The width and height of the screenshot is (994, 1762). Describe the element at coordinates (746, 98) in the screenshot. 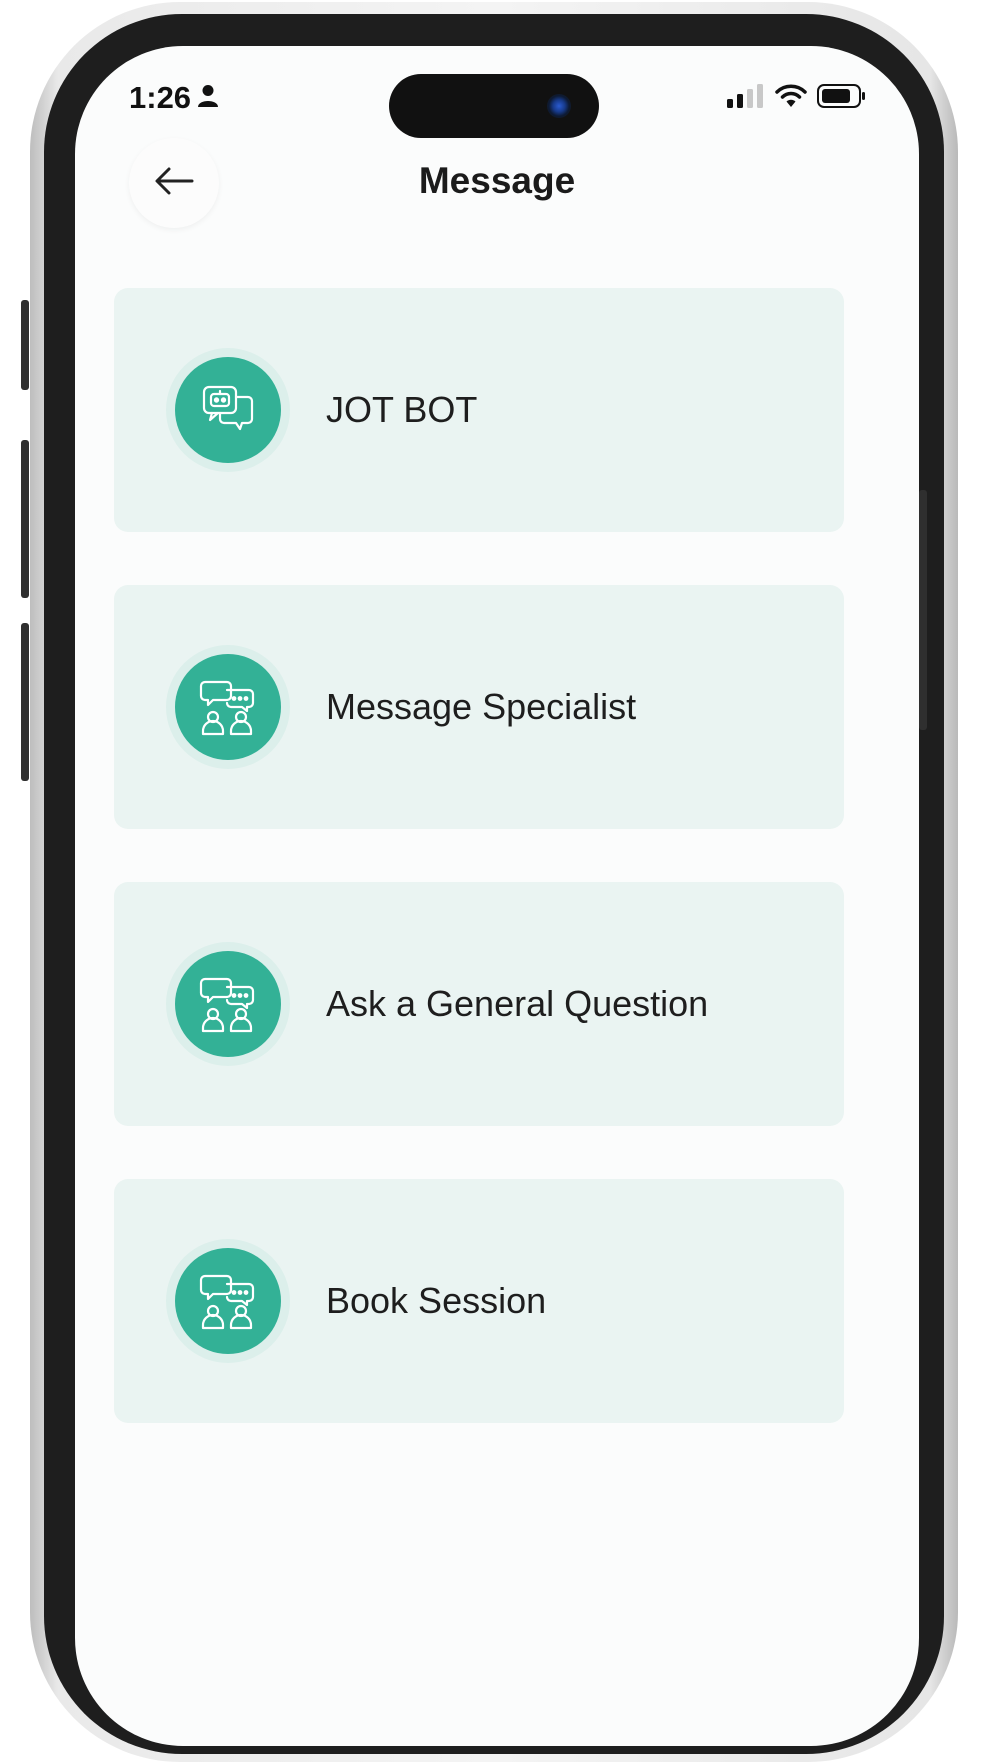

I see `cellular-signal-icon` at that location.